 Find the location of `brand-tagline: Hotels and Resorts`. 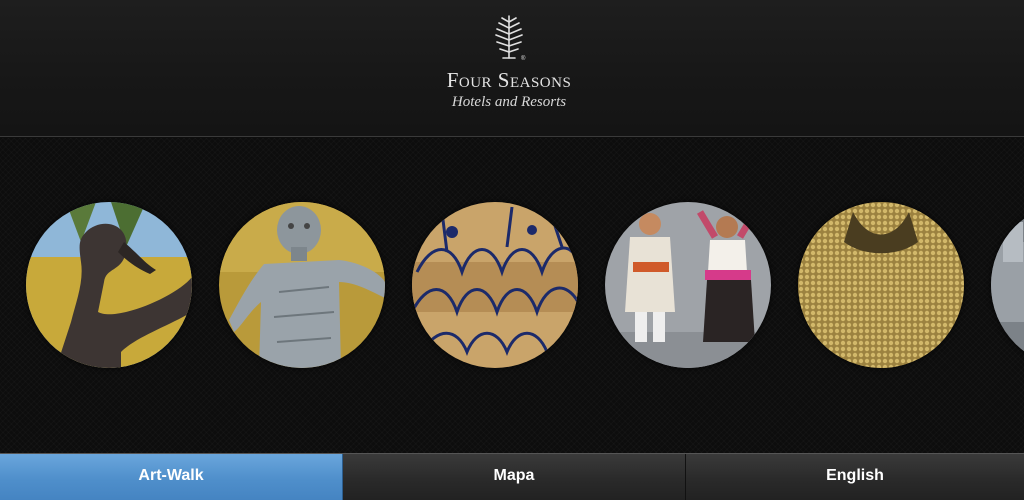

brand-tagline: Hotels and Resorts is located at coordinates (509, 102).